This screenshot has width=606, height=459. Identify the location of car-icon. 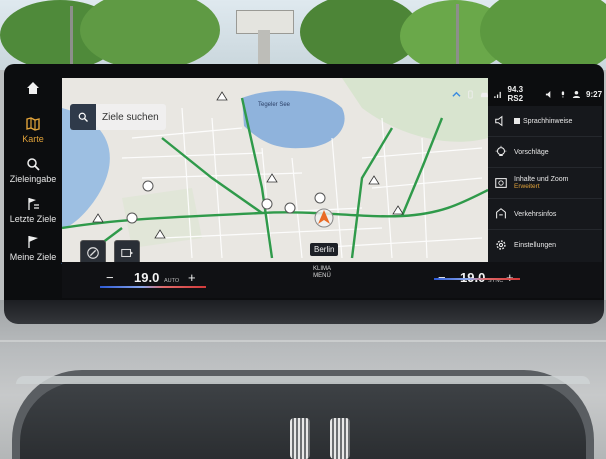
(484, 94).